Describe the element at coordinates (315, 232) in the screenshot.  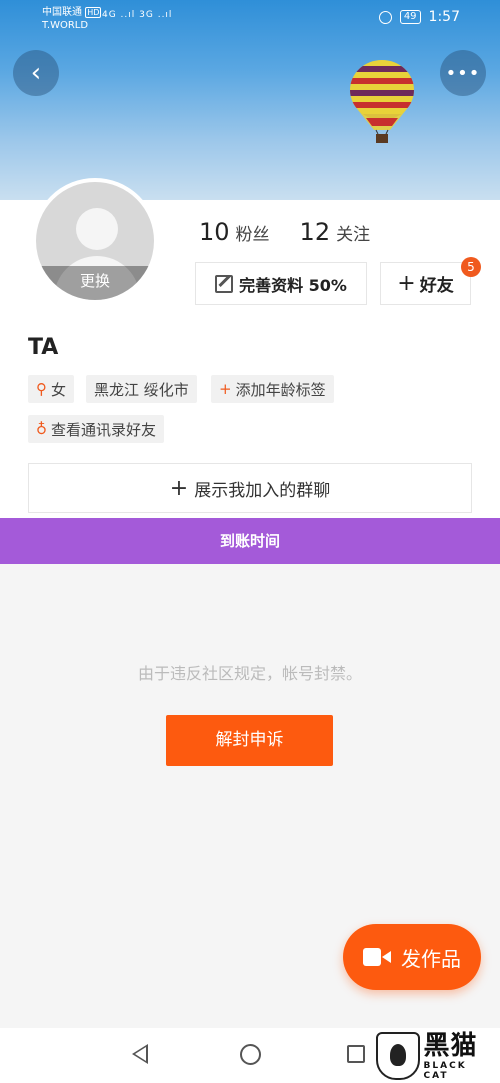
I see `following-count: 12` at that location.